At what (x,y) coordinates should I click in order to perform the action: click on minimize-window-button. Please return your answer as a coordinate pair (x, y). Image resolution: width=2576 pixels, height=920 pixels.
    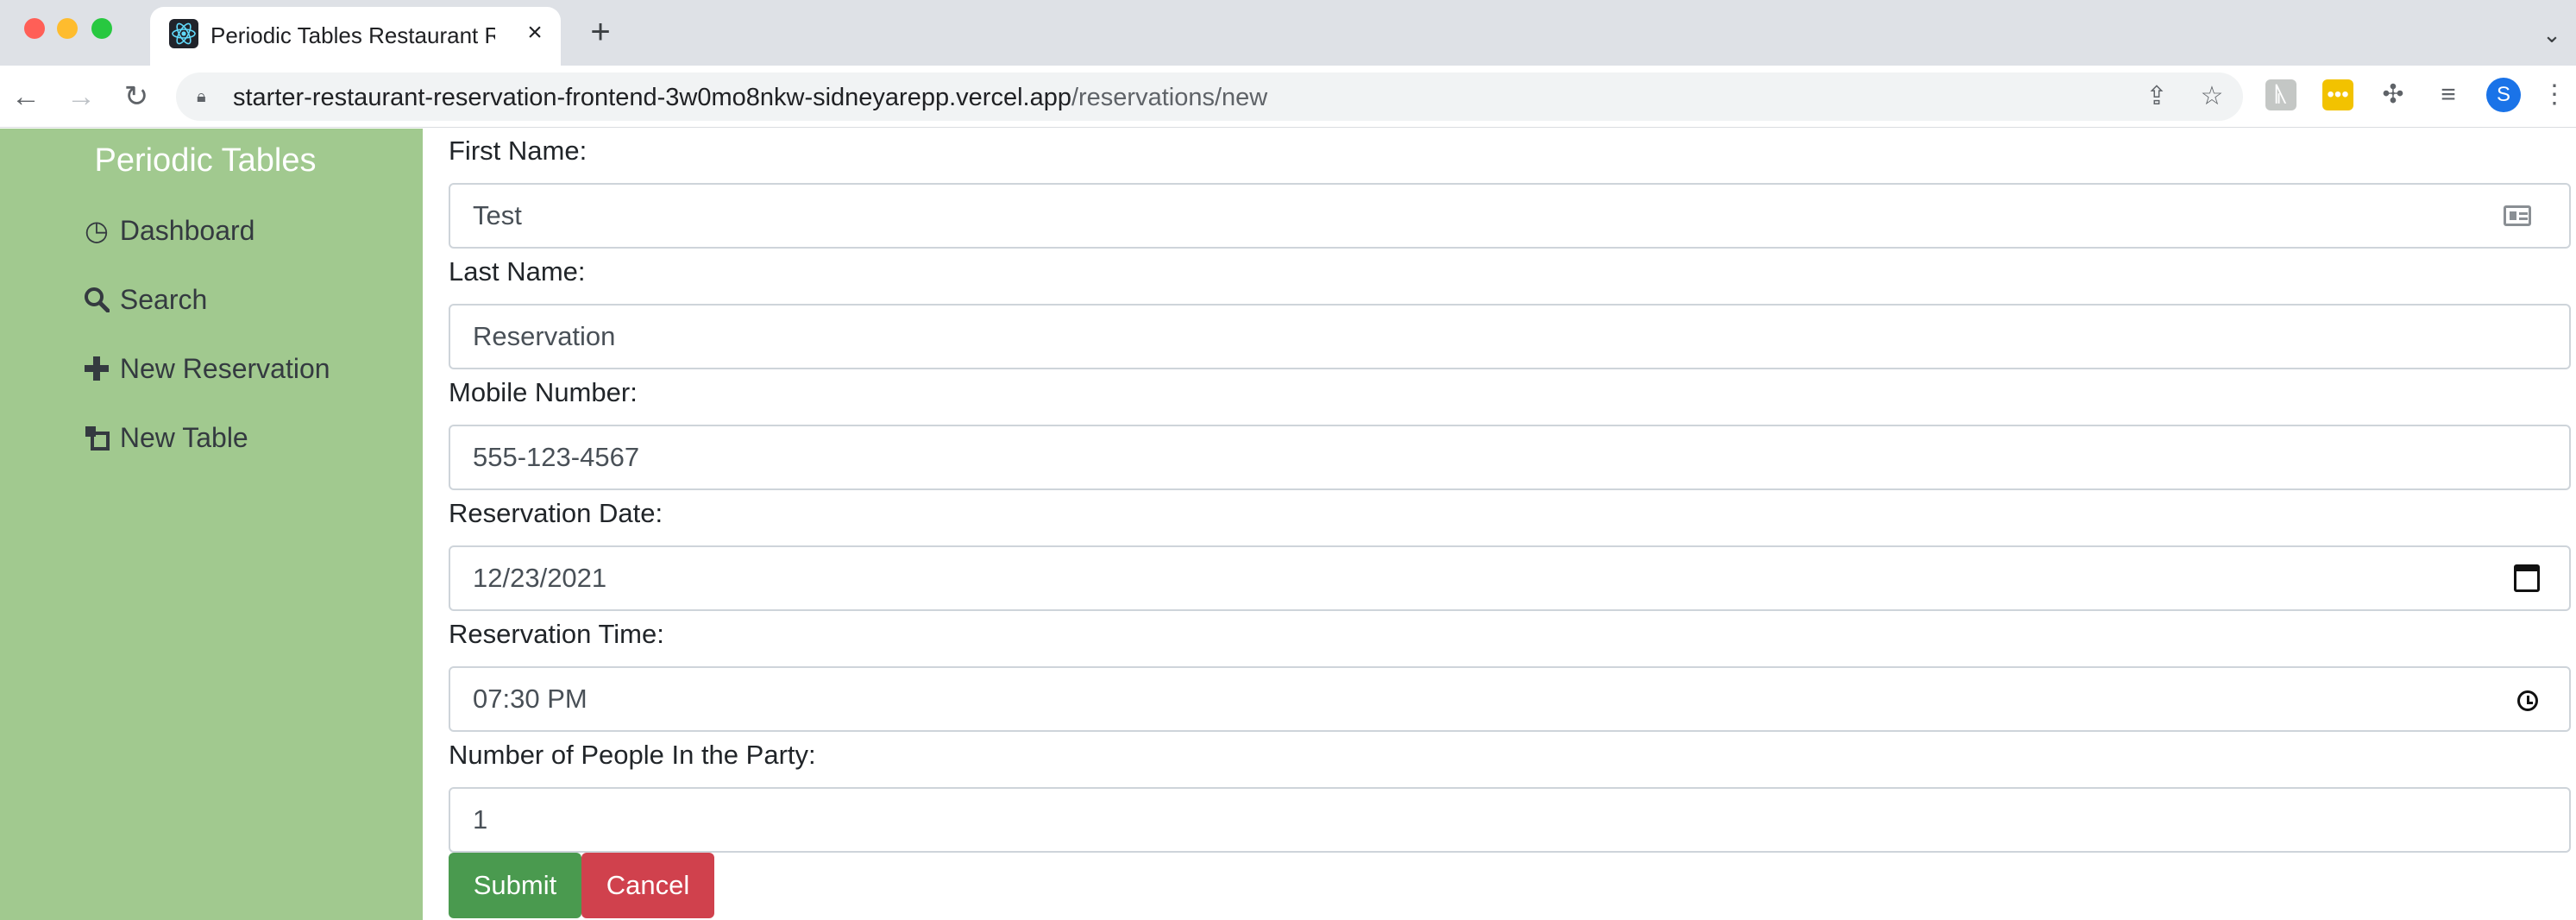
    Looking at the image, I should click on (67, 29).